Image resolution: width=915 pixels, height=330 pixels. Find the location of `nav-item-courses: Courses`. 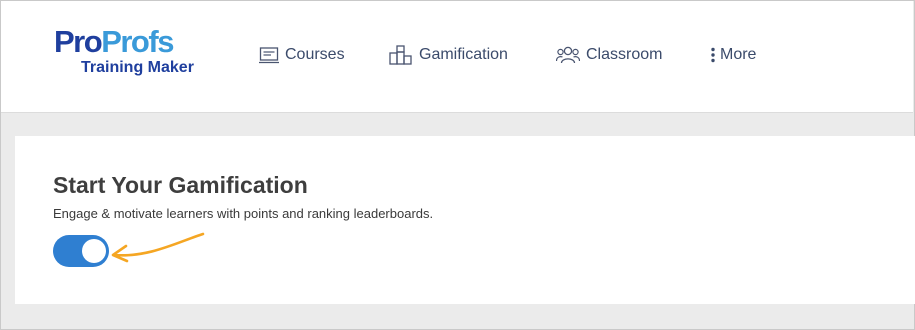

nav-item-courses: Courses is located at coordinates (302, 55).